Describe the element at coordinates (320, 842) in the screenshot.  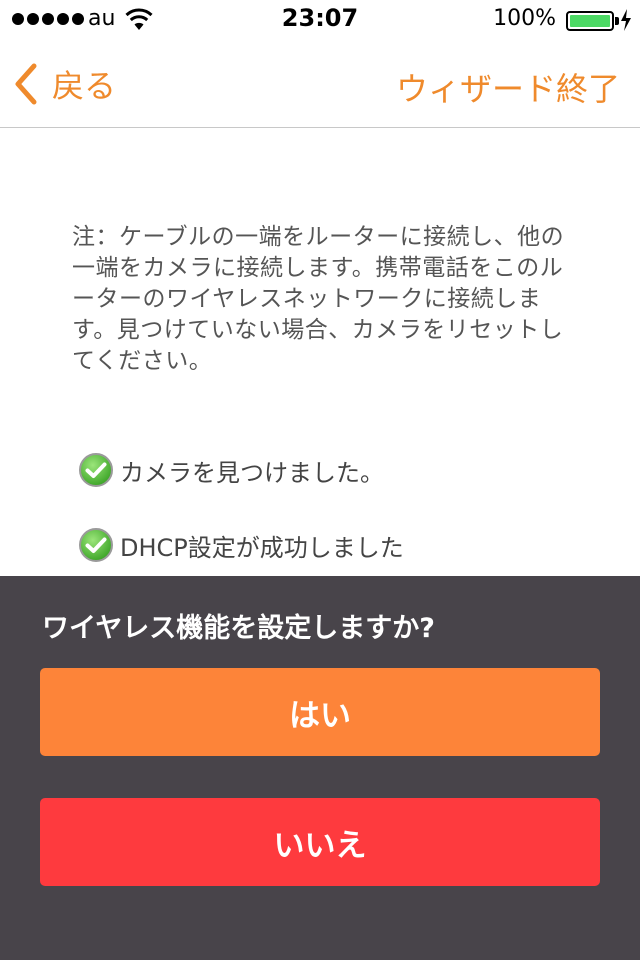
I see `no-button: いいえ` at that location.